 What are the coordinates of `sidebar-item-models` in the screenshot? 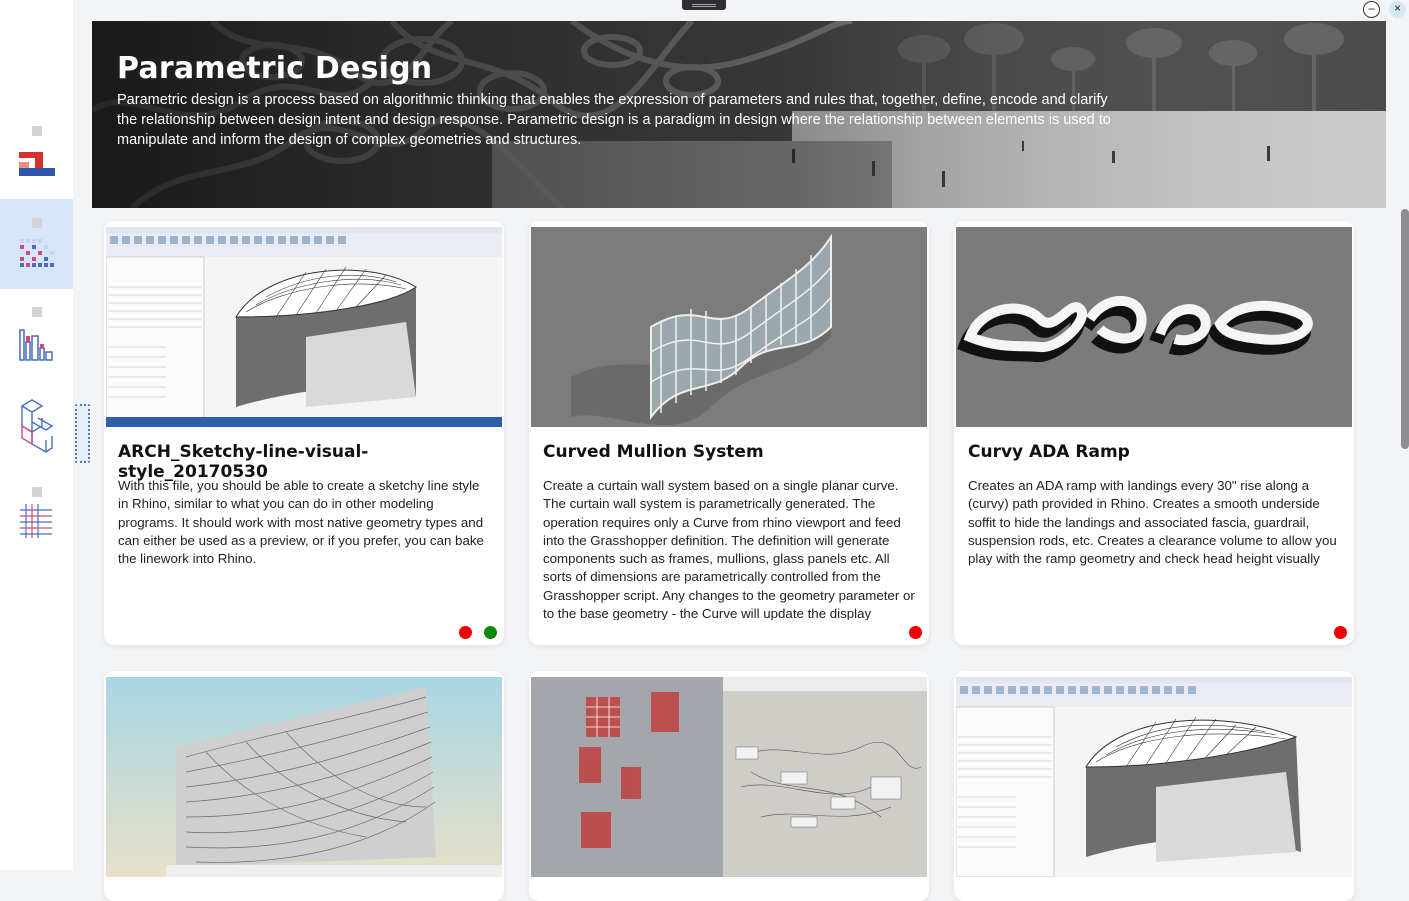 It's located at (36, 433).